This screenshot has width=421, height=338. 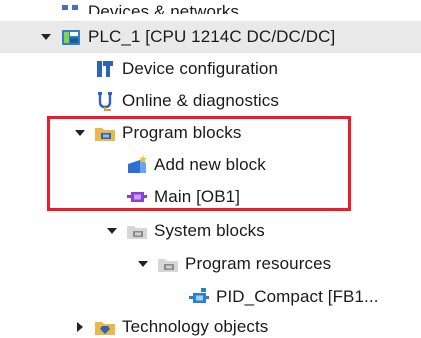 I want to click on add-block-icon, so click(x=137, y=165).